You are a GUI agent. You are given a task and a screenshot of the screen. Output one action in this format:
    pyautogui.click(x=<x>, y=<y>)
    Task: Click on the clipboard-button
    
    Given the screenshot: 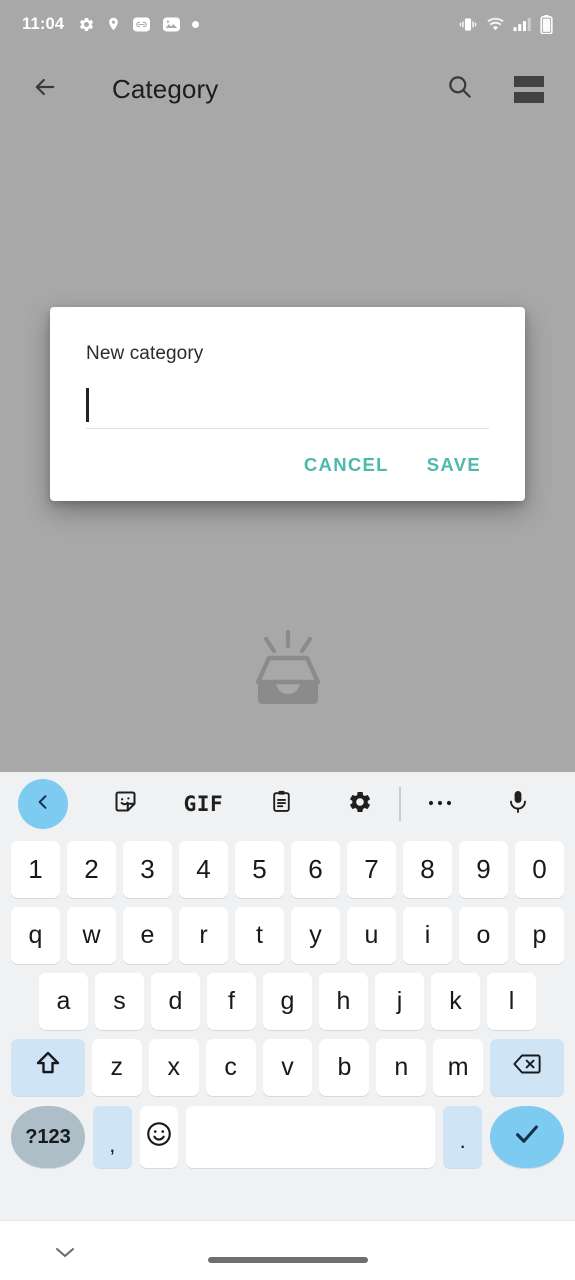 What is the action you would take?
    pyautogui.click(x=282, y=804)
    